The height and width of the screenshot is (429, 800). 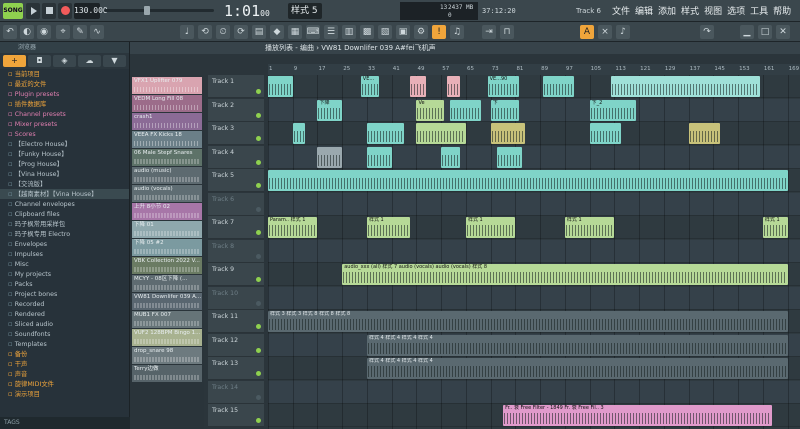 What do you see at coordinates (613, 110) in the screenshot?
I see `playlist-clip: 下_2` at bounding box center [613, 110].